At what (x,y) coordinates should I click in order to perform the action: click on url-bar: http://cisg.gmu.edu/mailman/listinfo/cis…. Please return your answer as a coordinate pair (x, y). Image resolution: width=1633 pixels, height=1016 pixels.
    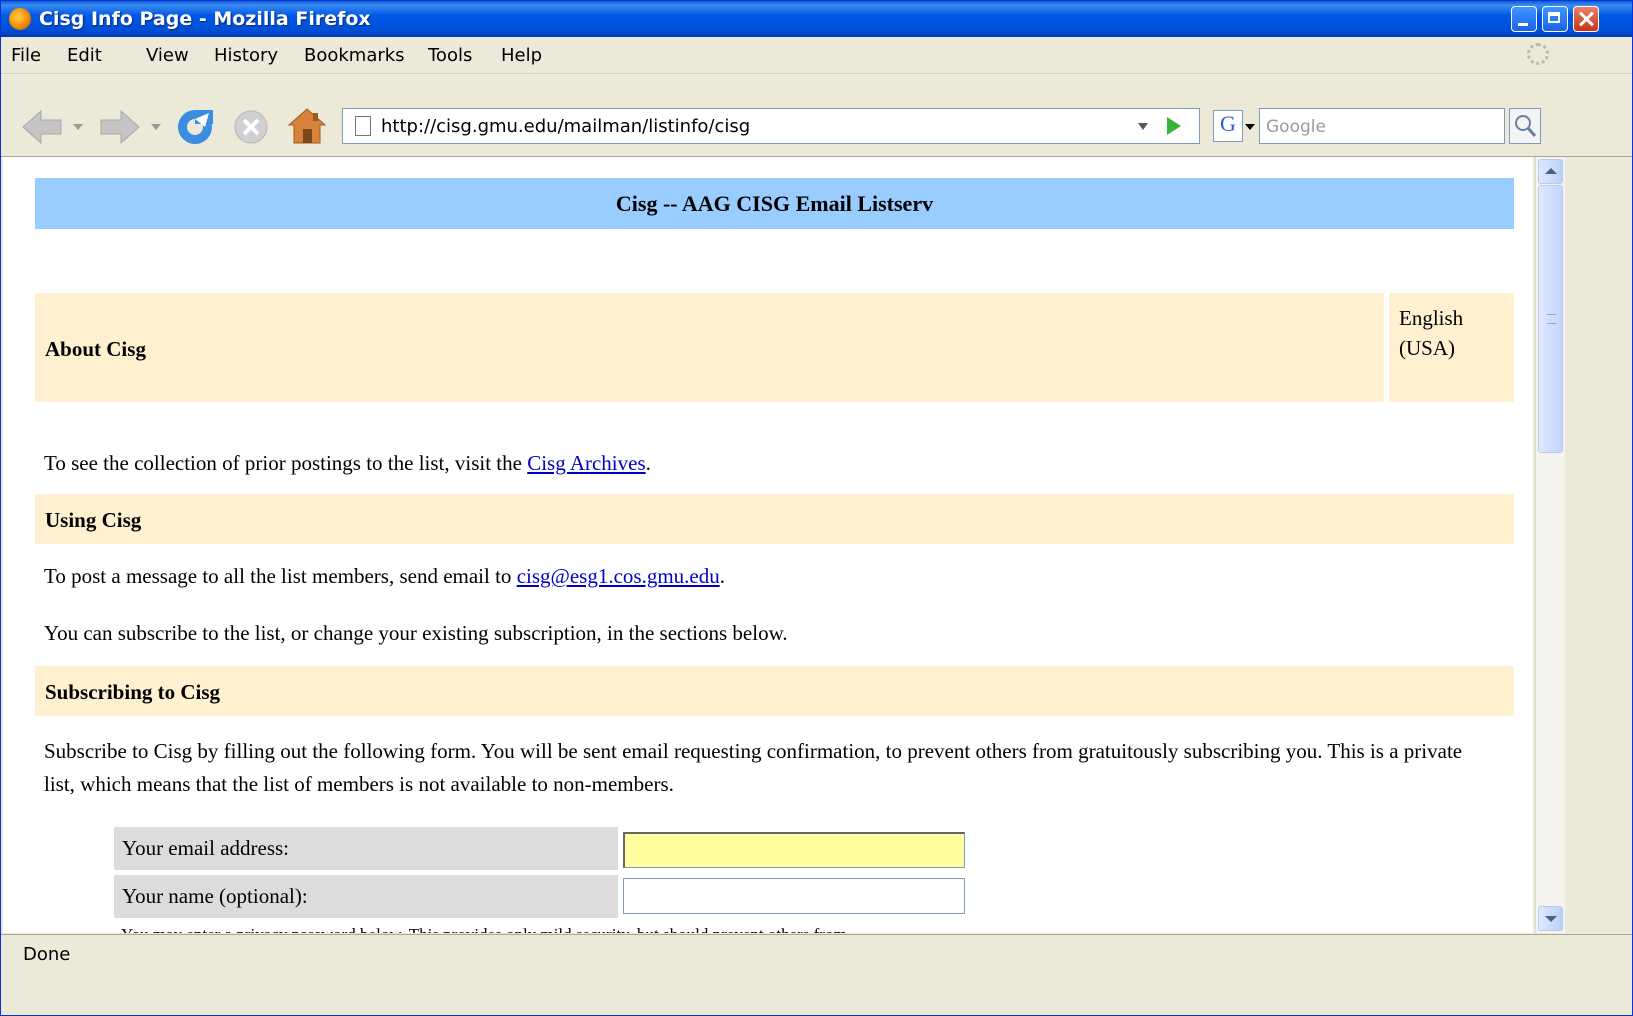
    Looking at the image, I should click on (771, 126).